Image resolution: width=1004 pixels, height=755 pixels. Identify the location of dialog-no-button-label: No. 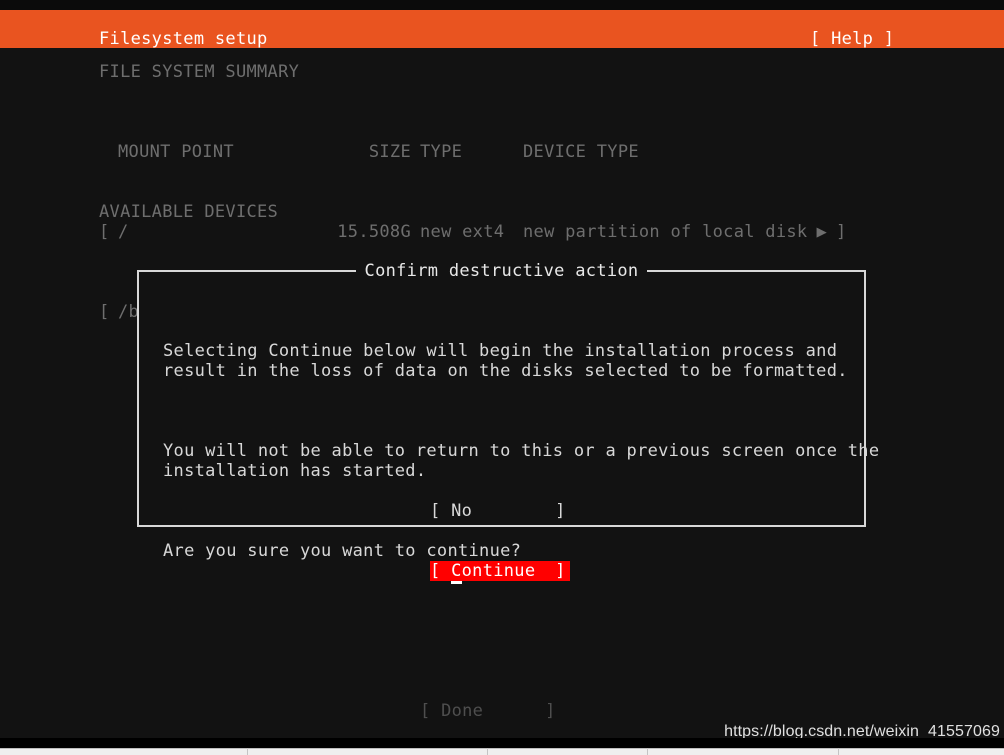
(462, 511).